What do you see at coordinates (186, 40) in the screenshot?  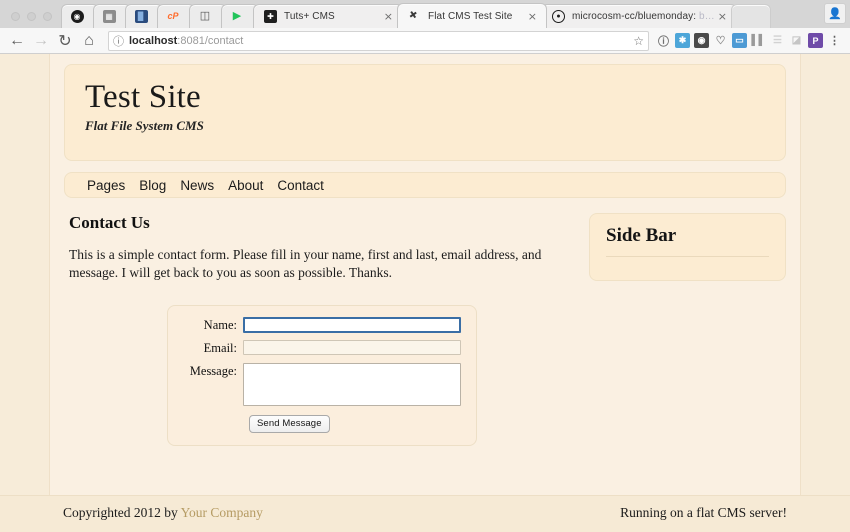 I see `url-text: localhost:8081/contact` at bounding box center [186, 40].